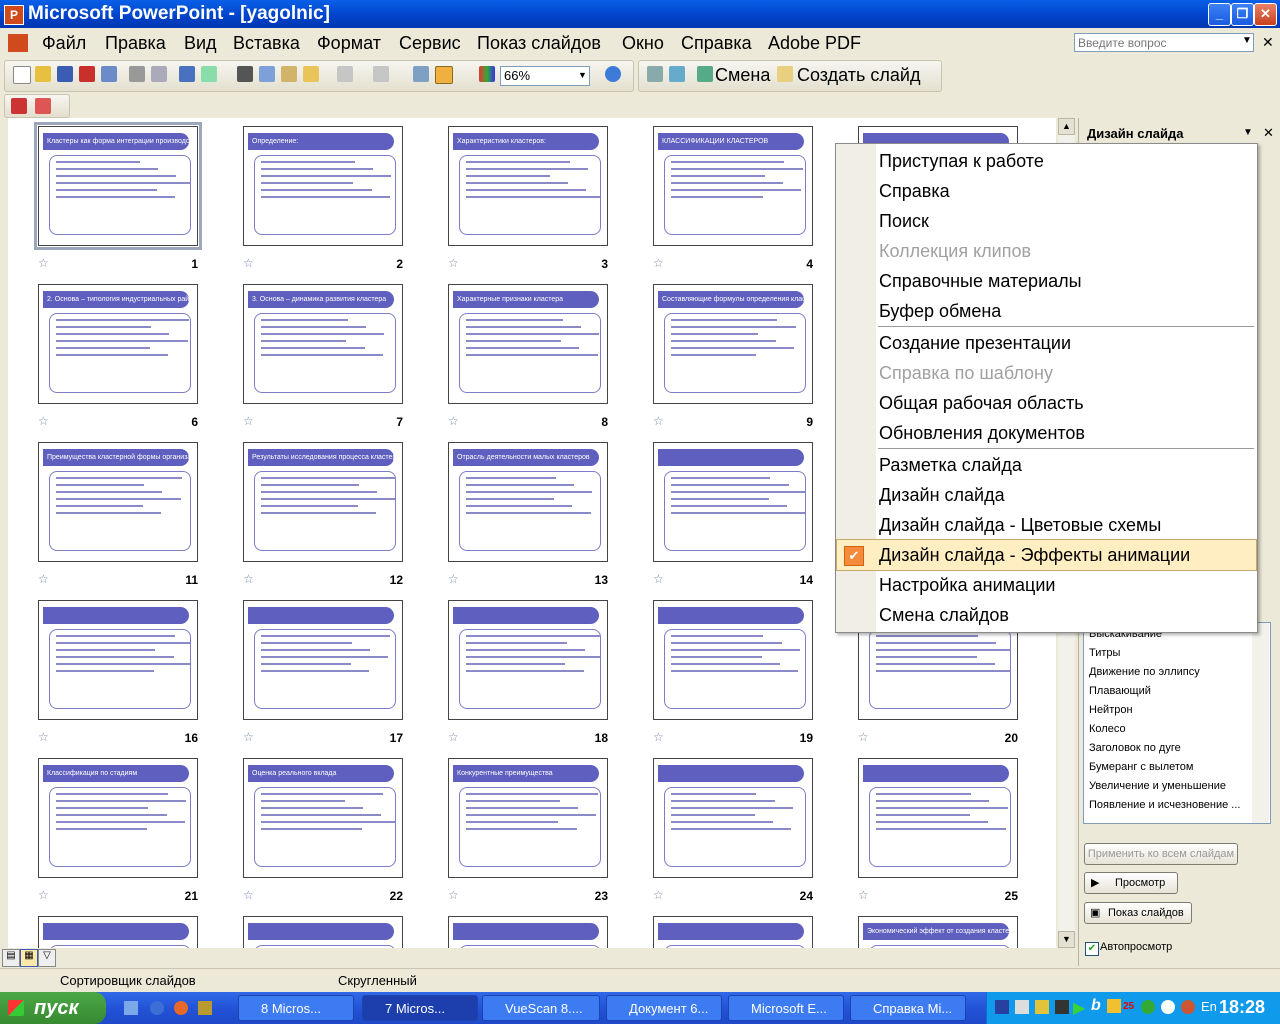 This screenshot has height=1024, width=1280. What do you see at coordinates (1188, 1007) in the screenshot?
I see `antivirus-icon` at bounding box center [1188, 1007].